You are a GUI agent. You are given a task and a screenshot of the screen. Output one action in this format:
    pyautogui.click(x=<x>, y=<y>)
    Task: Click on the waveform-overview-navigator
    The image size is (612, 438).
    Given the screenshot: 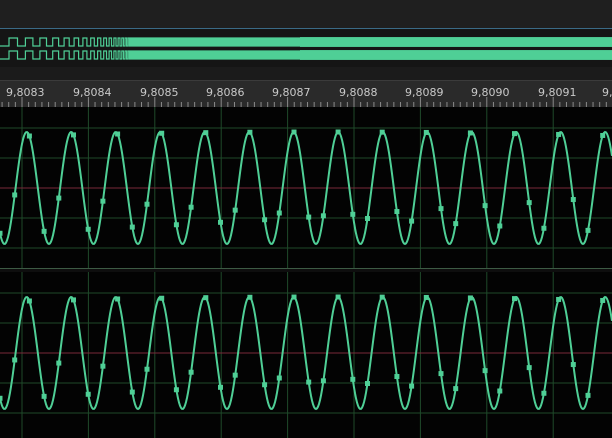 What is the action you would take?
    pyautogui.click(x=306, y=48)
    